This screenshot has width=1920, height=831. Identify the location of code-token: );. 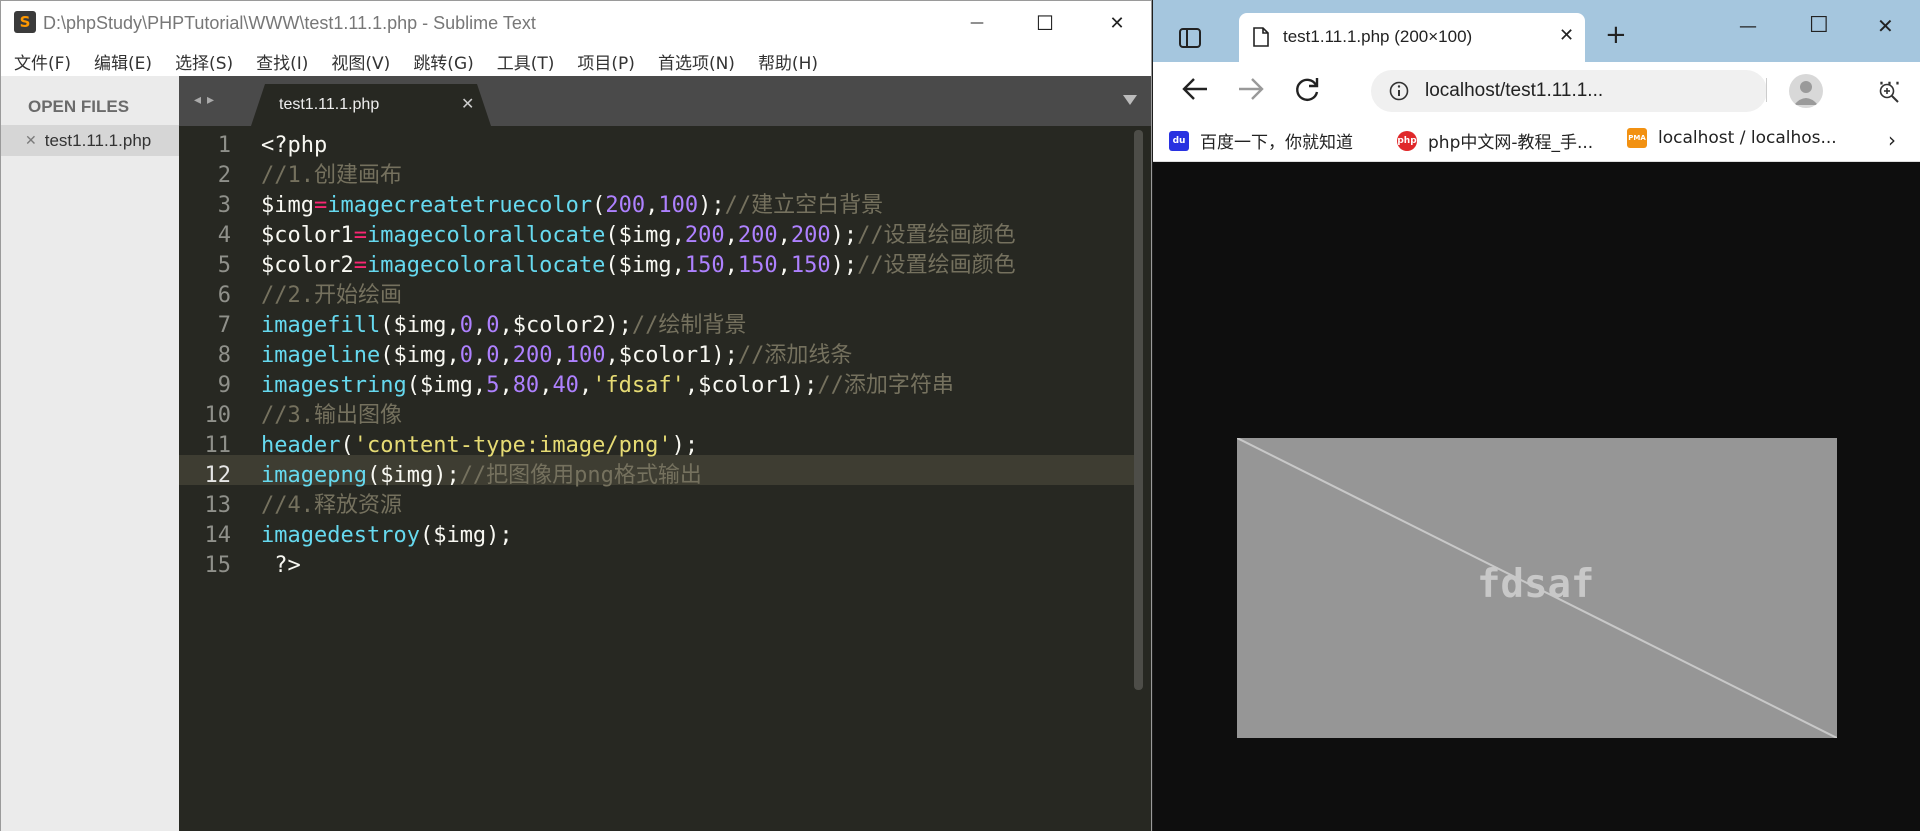
(711, 205).